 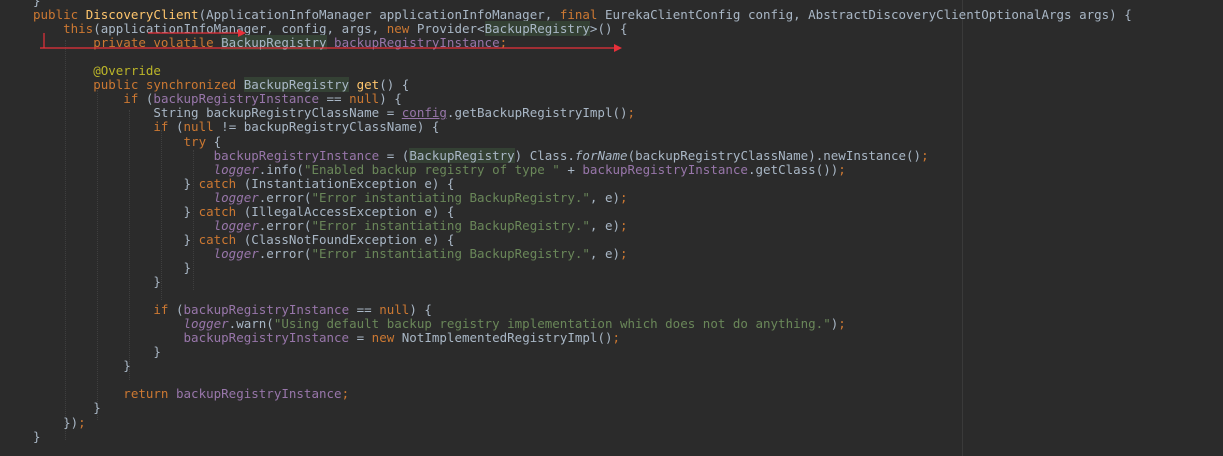 I want to click on code-line: });, so click(x=59, y=422).